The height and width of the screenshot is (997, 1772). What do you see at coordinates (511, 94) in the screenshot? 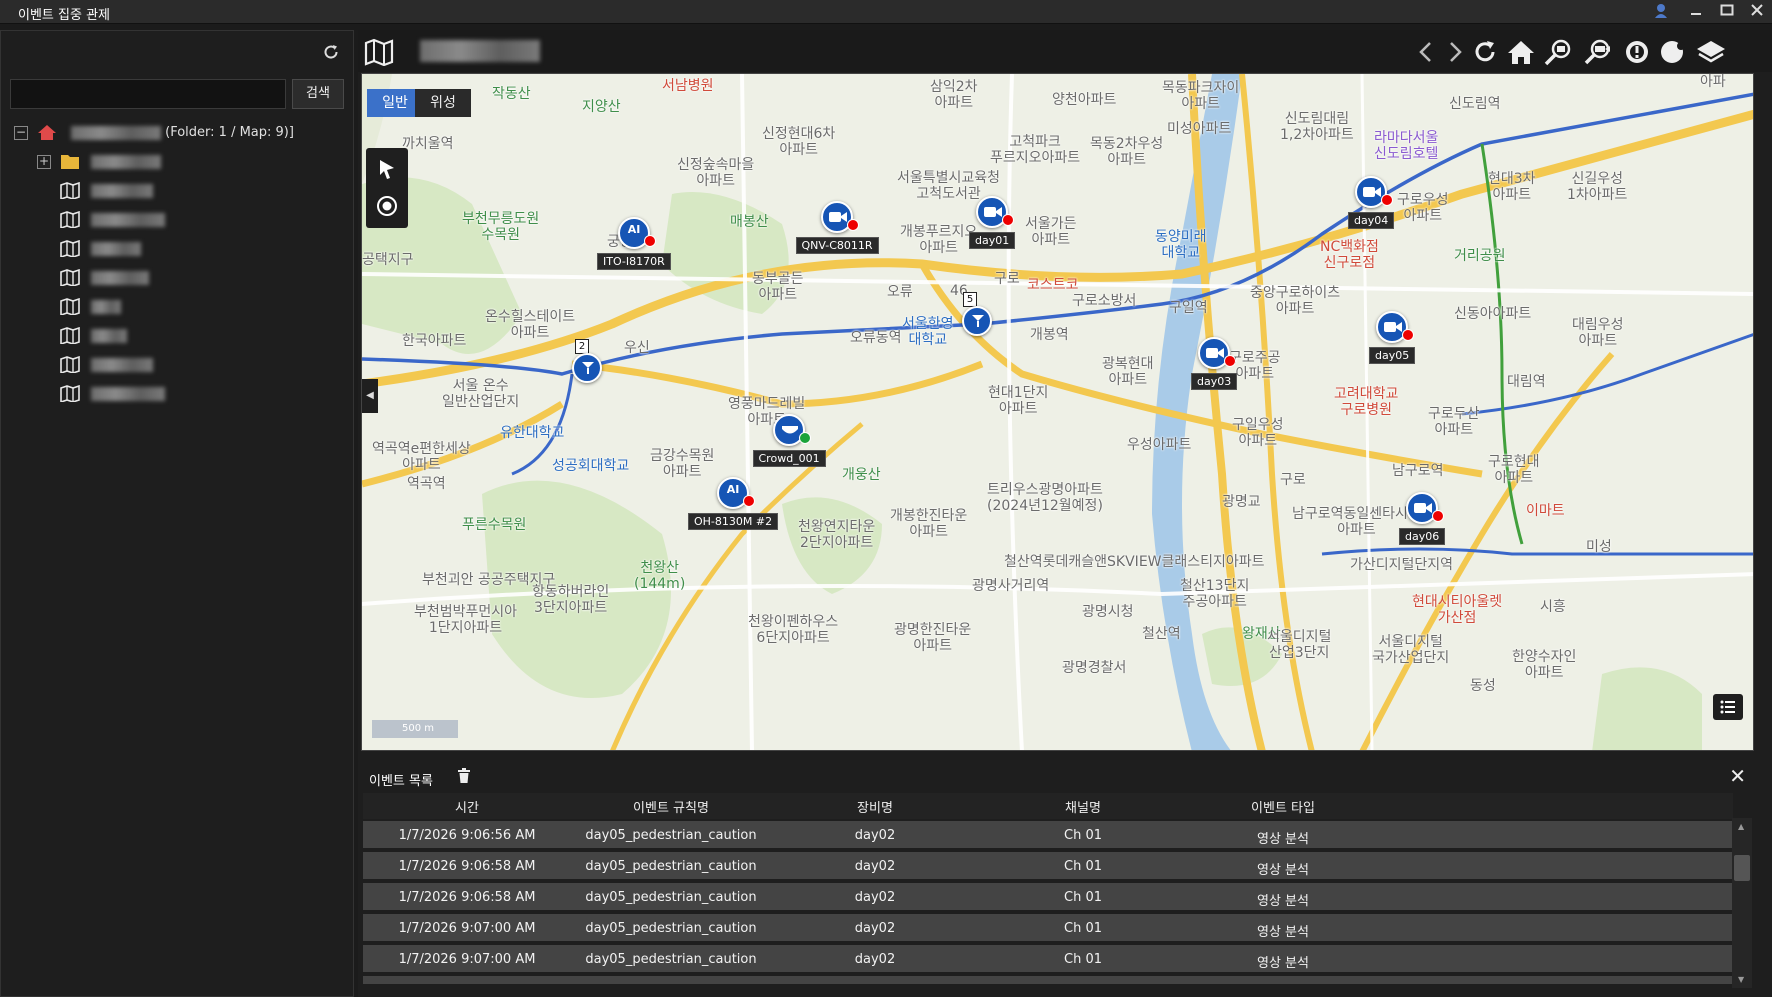
I see `map-place-label: 작동산` at bounding box center [511, 94].